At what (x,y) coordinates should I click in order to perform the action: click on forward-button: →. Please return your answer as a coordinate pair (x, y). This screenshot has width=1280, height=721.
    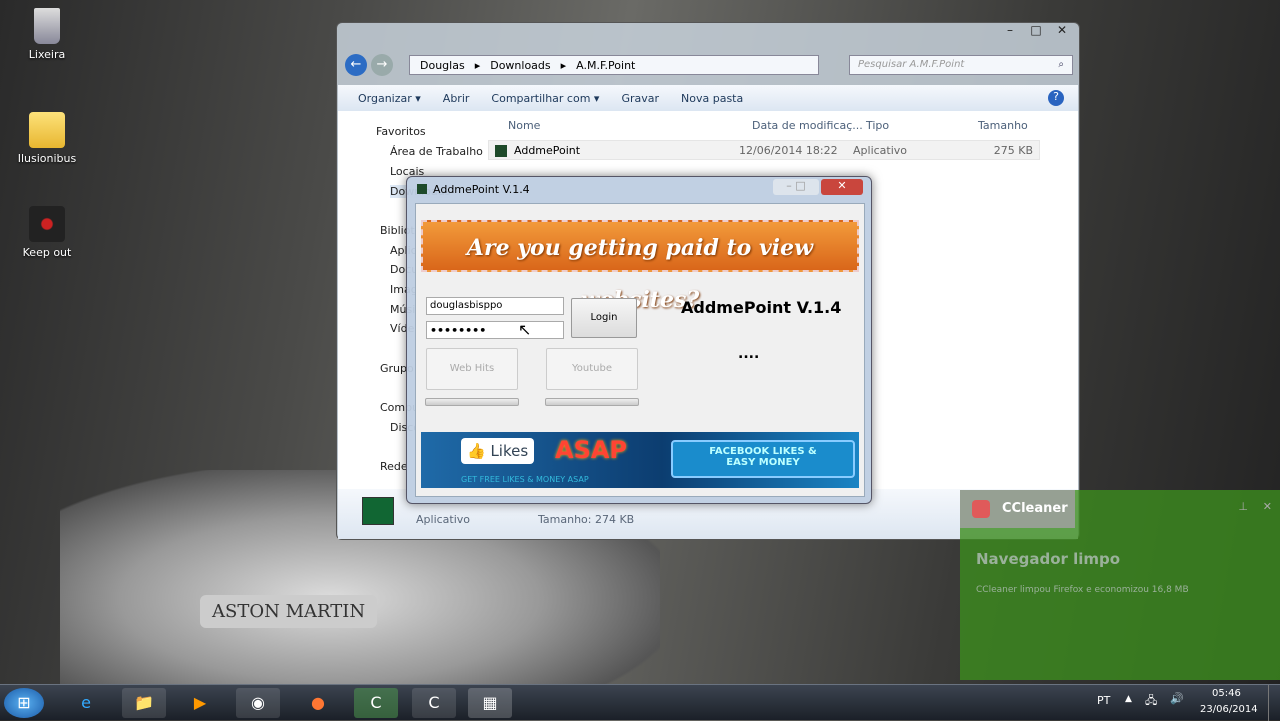
    Looking at the image, I should click on (382, 65).